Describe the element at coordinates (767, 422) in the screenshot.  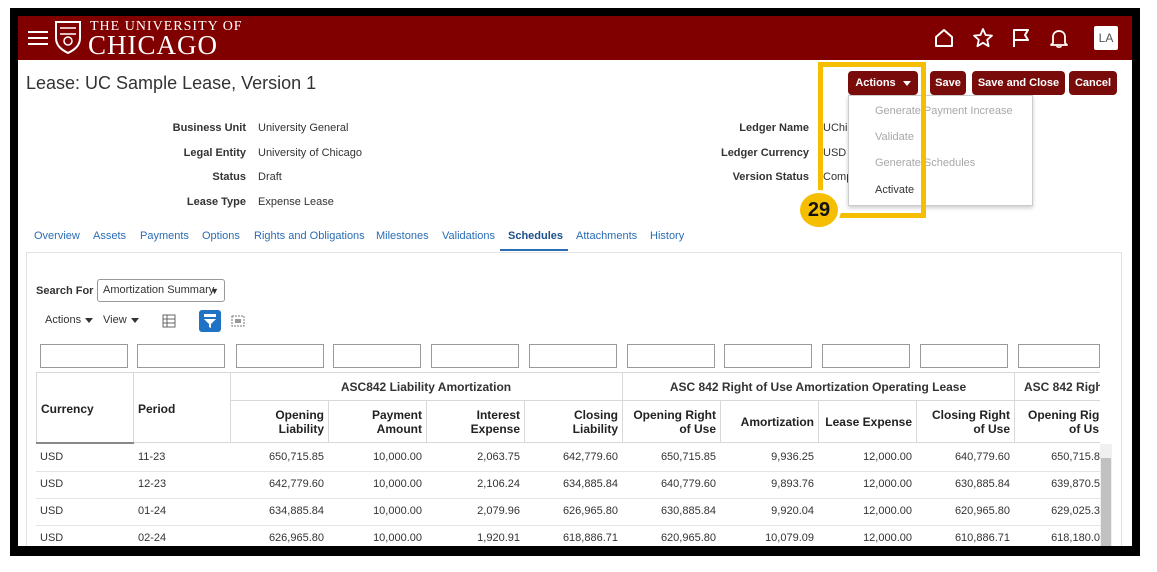
I see `column-header-amortization: Amortization` at that location.